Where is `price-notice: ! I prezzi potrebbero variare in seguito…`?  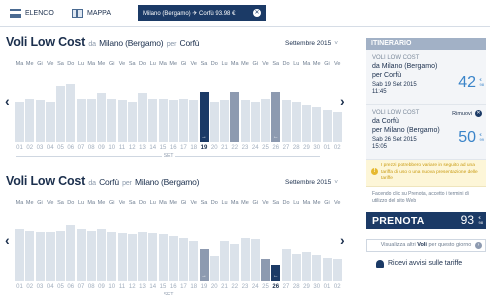 price-notice: ! I prezzi potrebbero variare in seguito… is located at coordinates (426, 173).